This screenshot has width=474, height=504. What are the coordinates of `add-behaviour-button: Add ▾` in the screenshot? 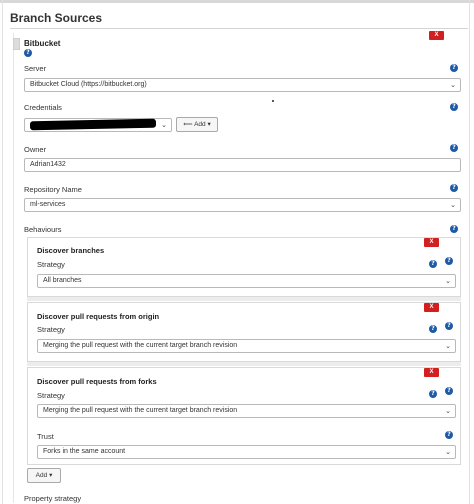 It's located at (44, 475).